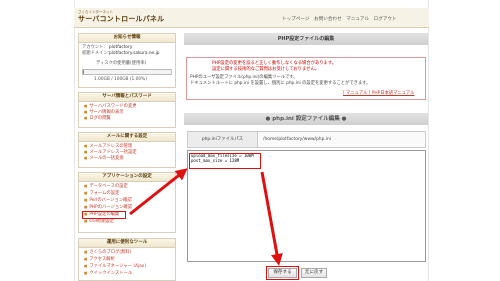 Image resolution: width=500 pixels, height=281 pixels. Describe the element at coordinates (115, 266) in the screenshot. I see `sidebar-item-file-manager: ファイルマネージャー (Ajax)` at that location.